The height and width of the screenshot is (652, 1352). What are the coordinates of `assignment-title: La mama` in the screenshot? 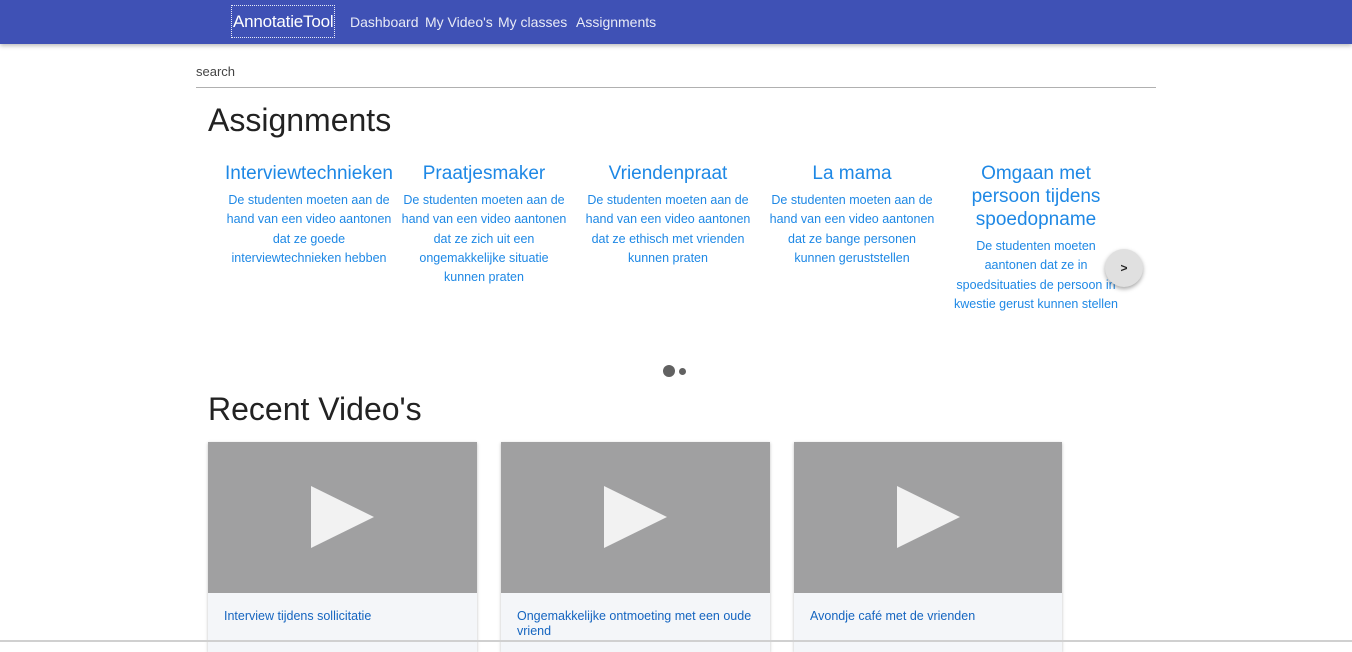 It's located at (852, 173).